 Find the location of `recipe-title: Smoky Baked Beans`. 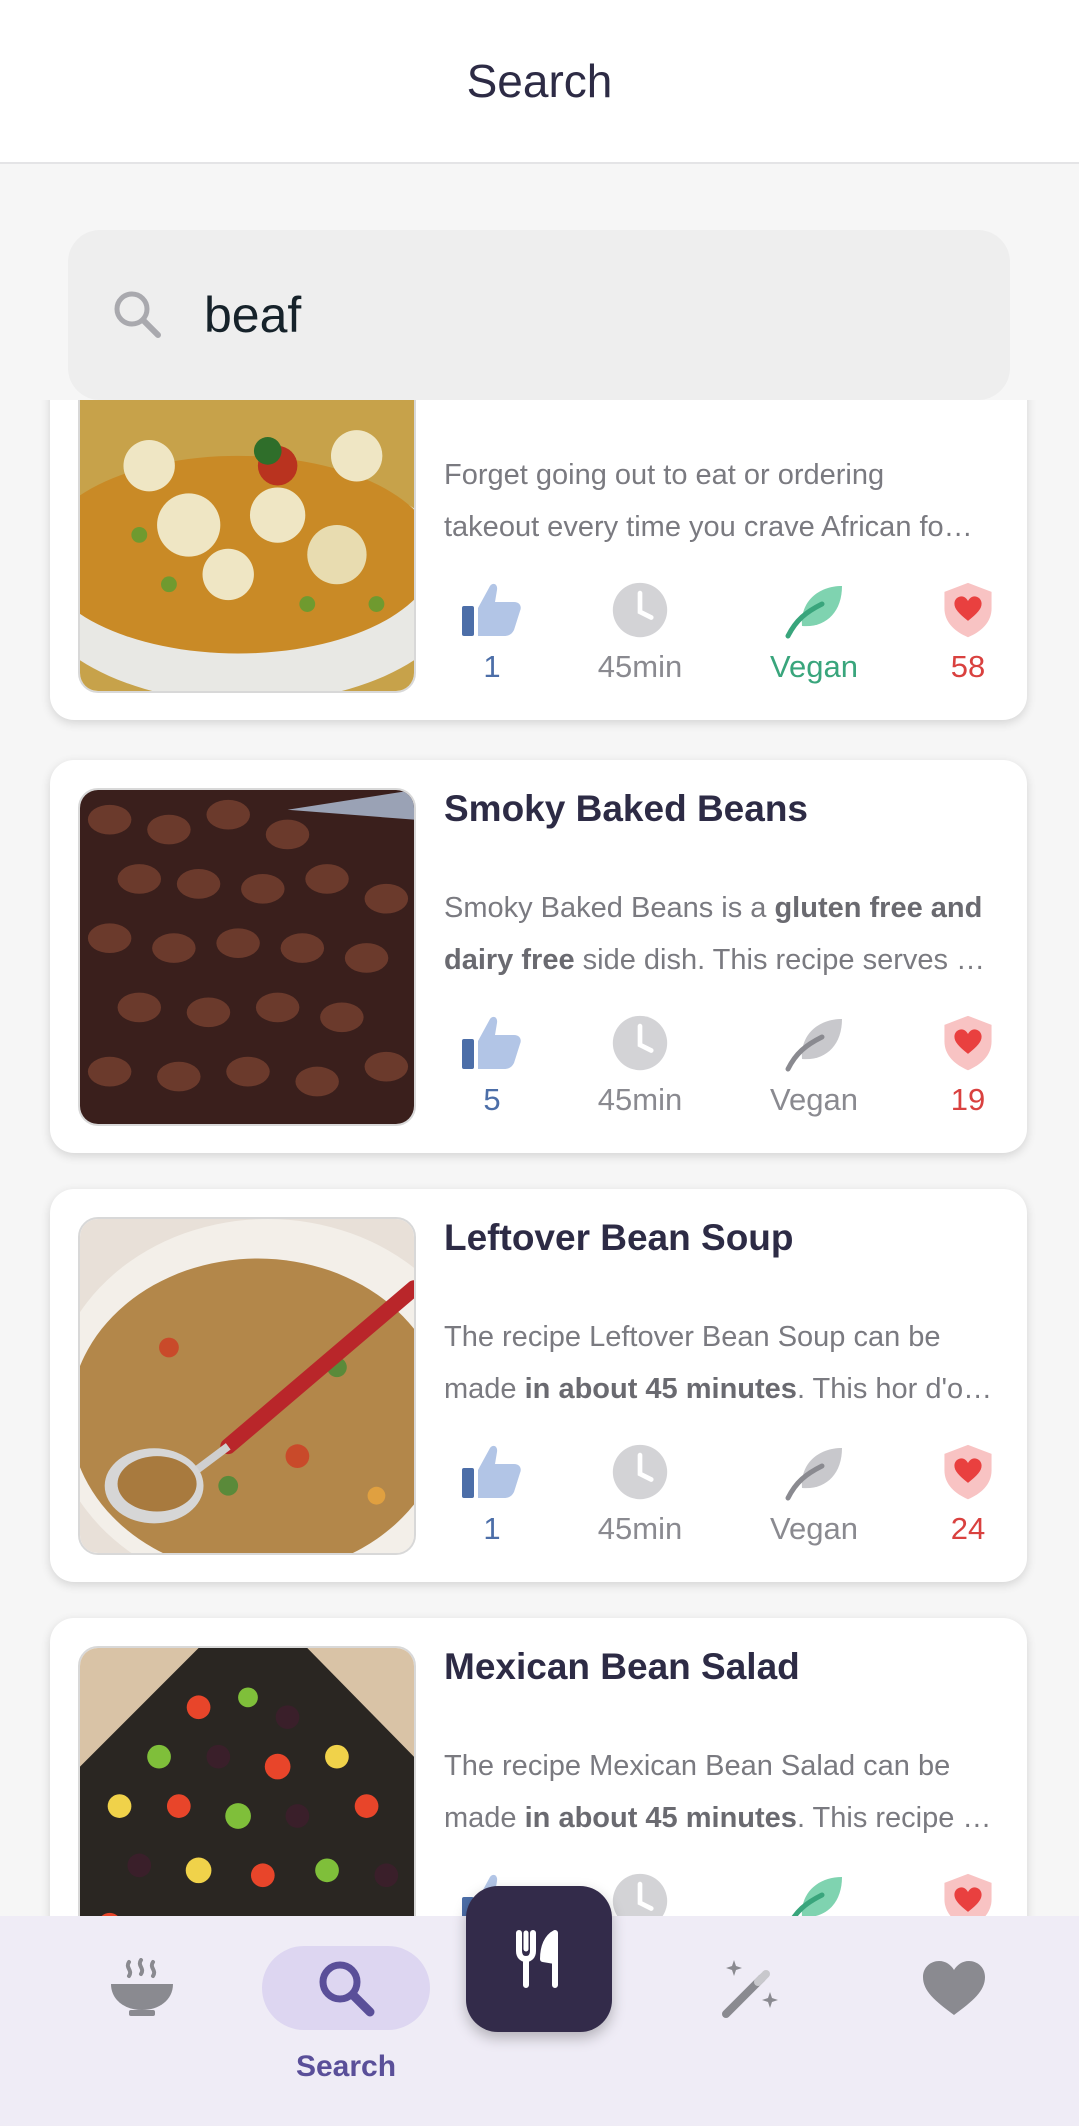

recipe-title: Smoky Baked Beans is located at coordinates (626, 808).